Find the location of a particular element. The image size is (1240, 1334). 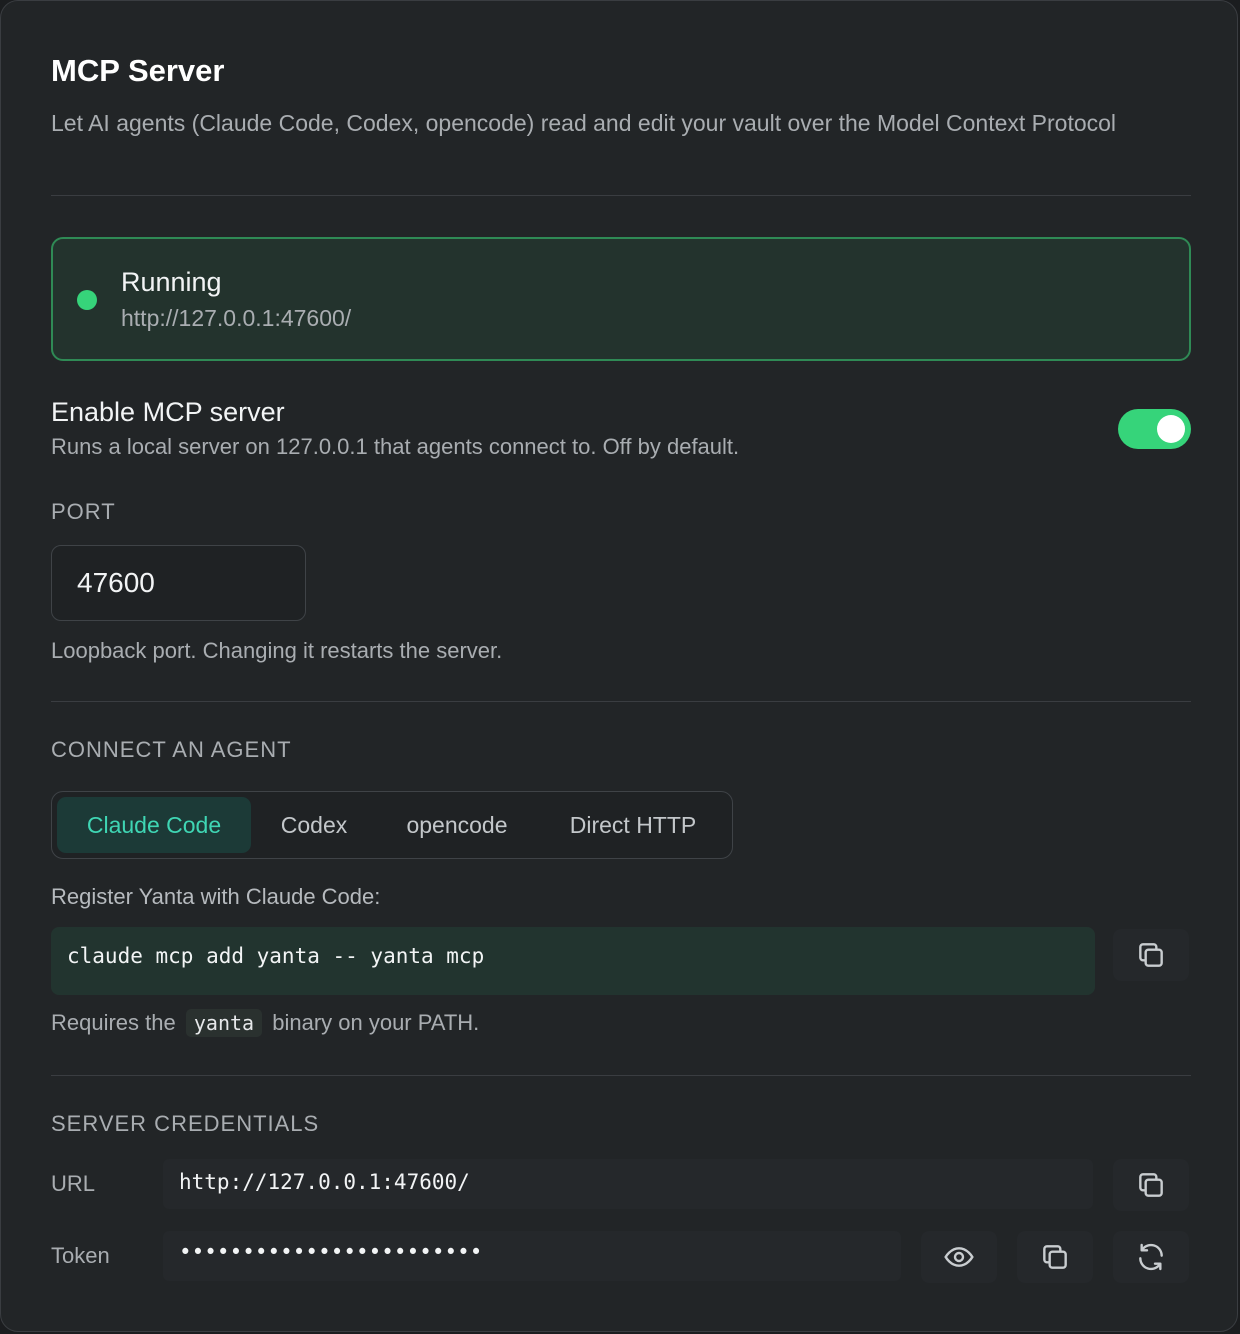

credentials-section-label: SERVER CREDENTIALS is located at coordinates (185, 1123).